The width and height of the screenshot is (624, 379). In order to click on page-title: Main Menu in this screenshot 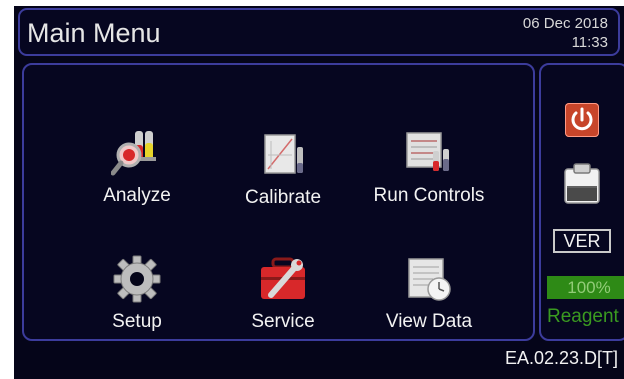, I will do `click(94, 33)`.